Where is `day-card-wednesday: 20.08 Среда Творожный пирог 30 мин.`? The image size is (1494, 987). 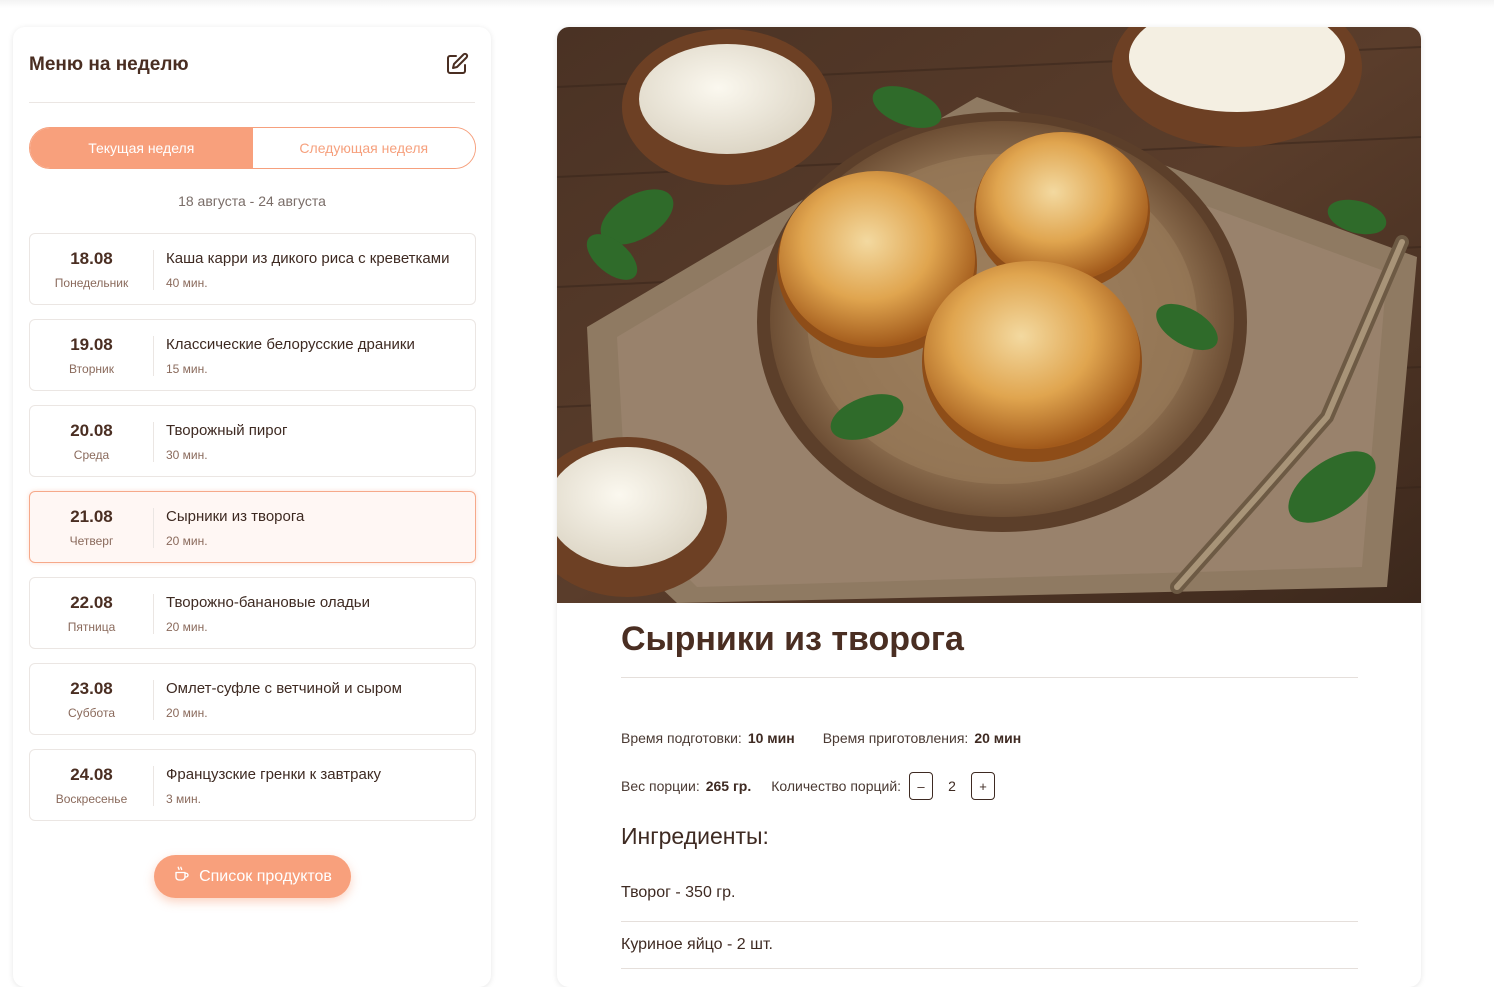 day-card-wednesday: 20.08 Среда Творожный пирог 30 мин. is located at coordinates (252, 441).